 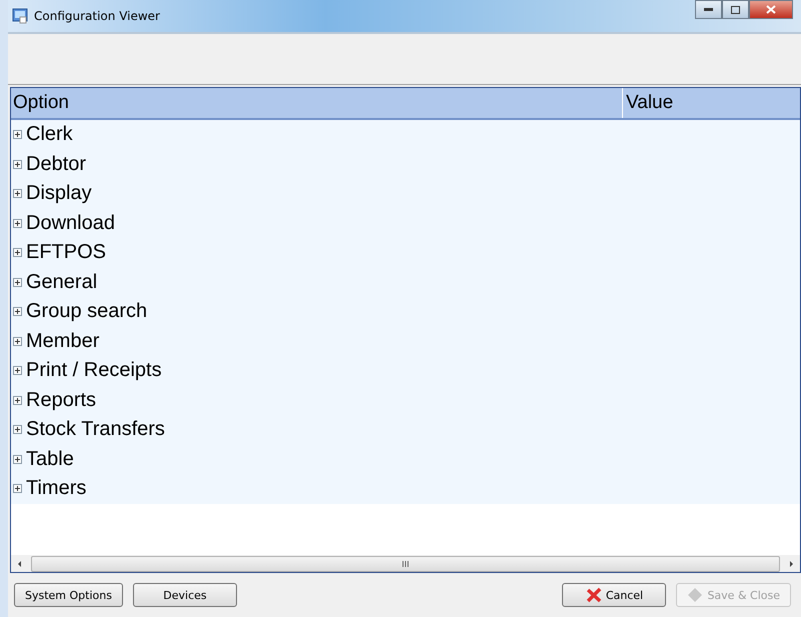 I want to click on maximize-button, so click(x=735, y=9).